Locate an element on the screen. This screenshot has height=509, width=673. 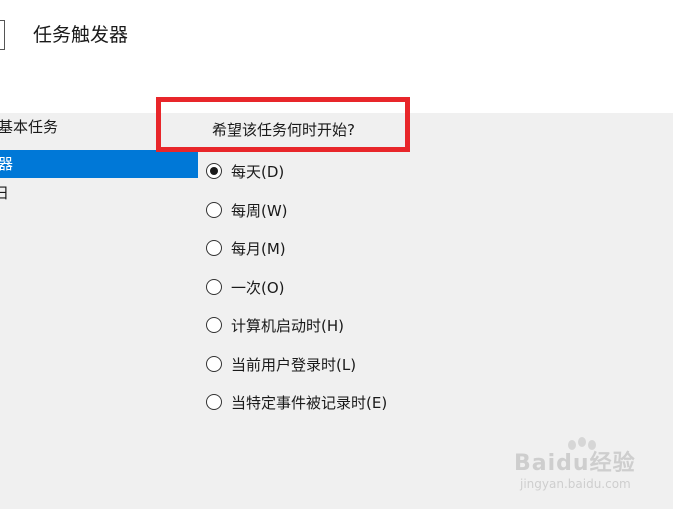
radio-weekly: 每周(W) is located at coordinates (247, 210).